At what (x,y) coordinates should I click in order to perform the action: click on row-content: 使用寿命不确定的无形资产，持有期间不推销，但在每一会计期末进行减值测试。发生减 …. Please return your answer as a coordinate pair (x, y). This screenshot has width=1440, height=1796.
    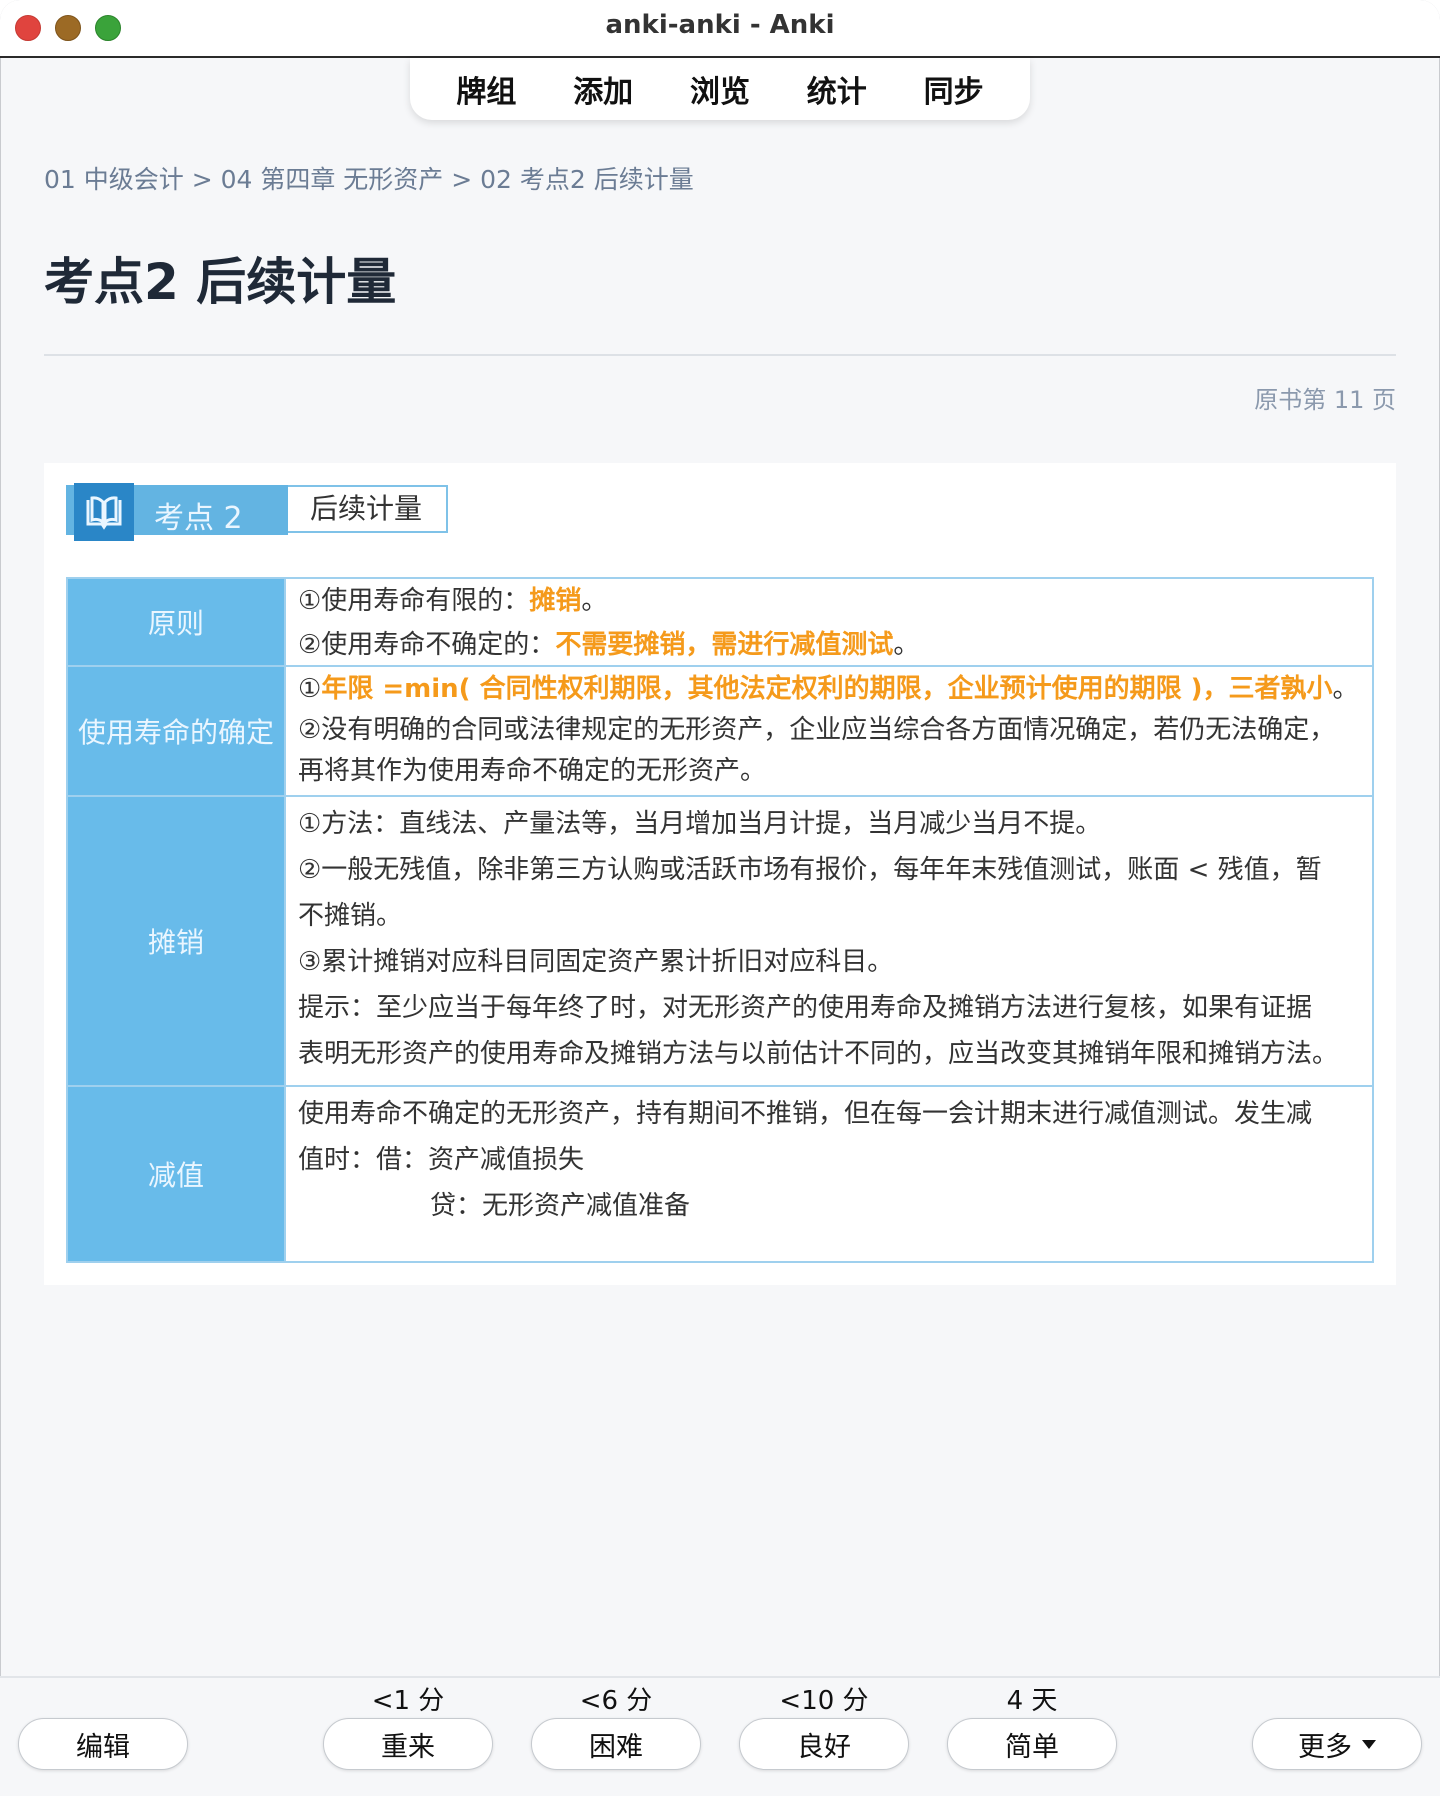
    Looking at the image, I should click on (829, 1174).